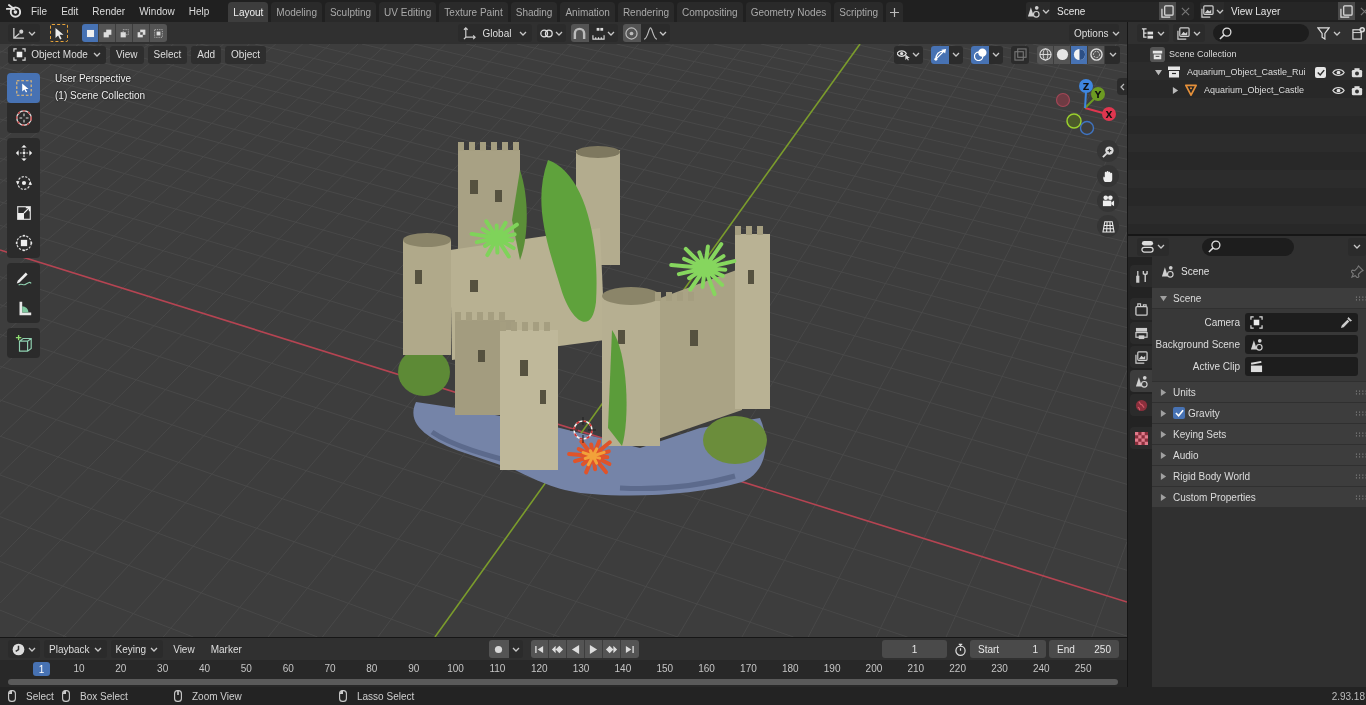  I want to click on options-dropdown: Options, so click(1094, 33).